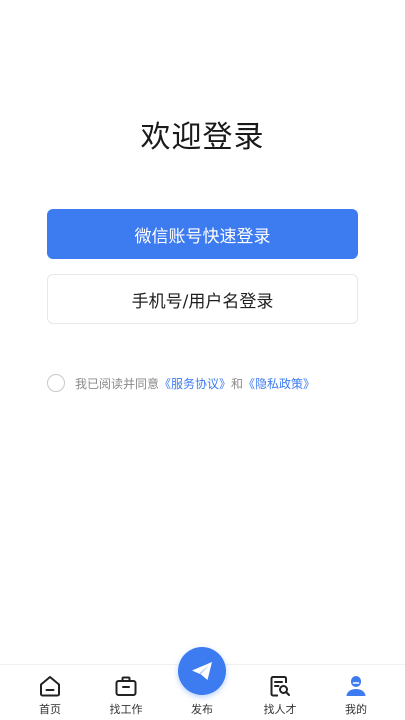 The image size is (405, 720). What do you see at coordinates (202, 137) in the screenshot?
I see `page-title: 欢迎登录` at bounding box center [202, 137].